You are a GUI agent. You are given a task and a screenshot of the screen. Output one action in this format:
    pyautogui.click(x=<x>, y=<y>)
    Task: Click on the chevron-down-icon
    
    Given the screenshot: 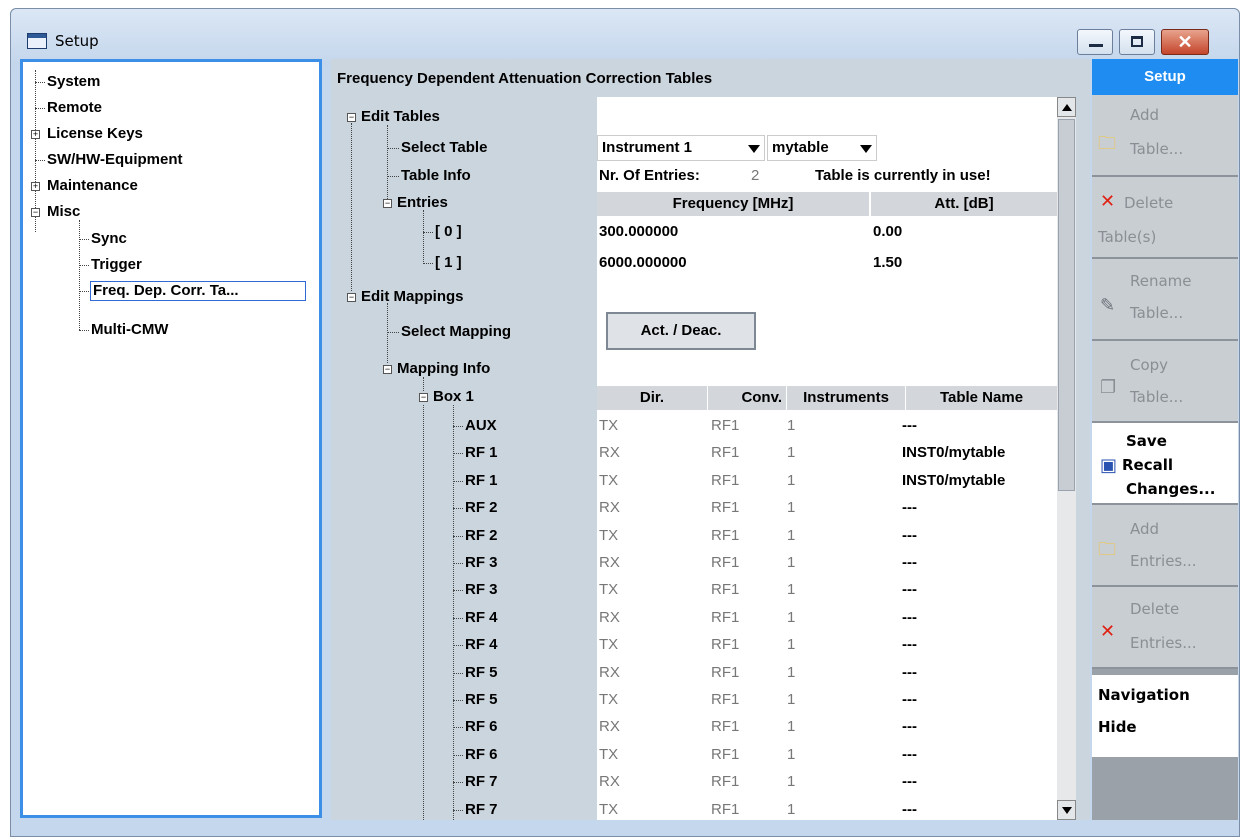 What is the action you would take?
    pyautogui.click(x=754, y=149)
    